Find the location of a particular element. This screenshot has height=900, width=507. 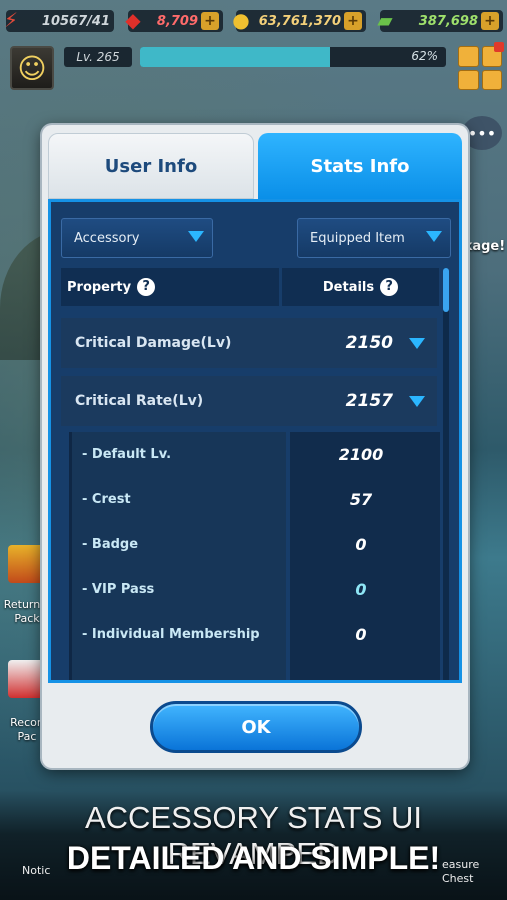

item-source-dropdown: Equipped Item is located at coordinates (374, 238).